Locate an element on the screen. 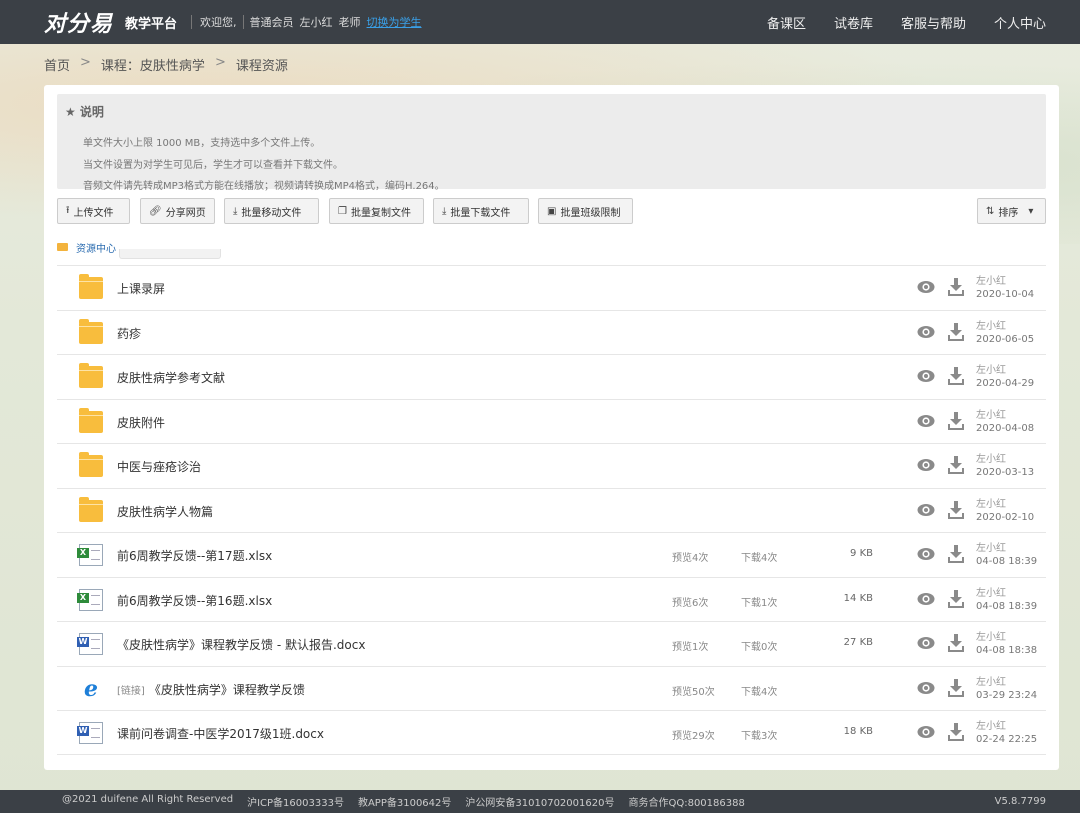 This screenshot has width=1080, height=813. item-name-text: 课前问卷调查-中医学2017级1班.docx is located at coordinates (220, 734).